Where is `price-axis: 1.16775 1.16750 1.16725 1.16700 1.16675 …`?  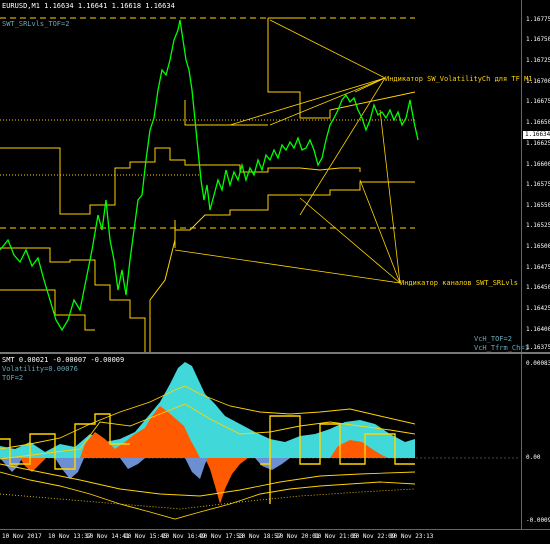
price-axis: 1.16775 1.16750 1.16725 1.16700 1.16675 … is located at coordinates (535, 176).